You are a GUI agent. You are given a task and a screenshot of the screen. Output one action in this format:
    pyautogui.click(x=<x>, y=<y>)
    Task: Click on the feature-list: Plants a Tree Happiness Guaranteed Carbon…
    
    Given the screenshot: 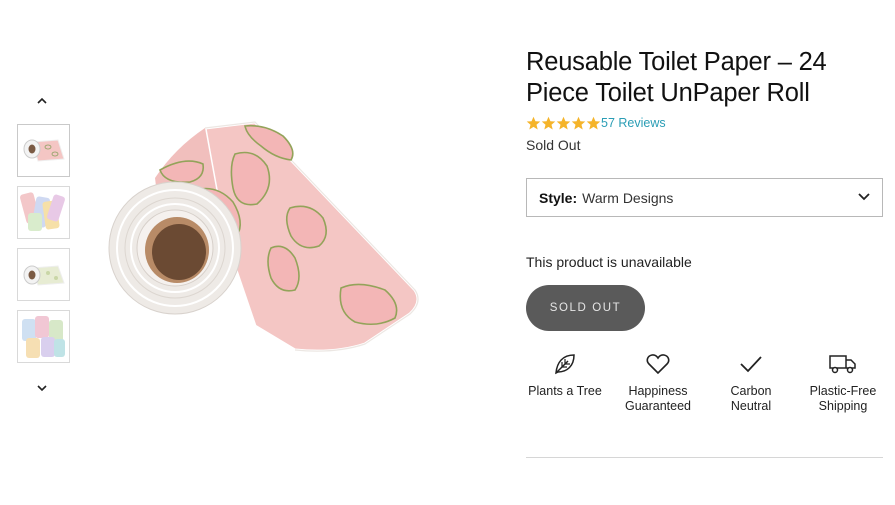 What is the action you would take?
    pyautogui.click(x=705, y=385)
    